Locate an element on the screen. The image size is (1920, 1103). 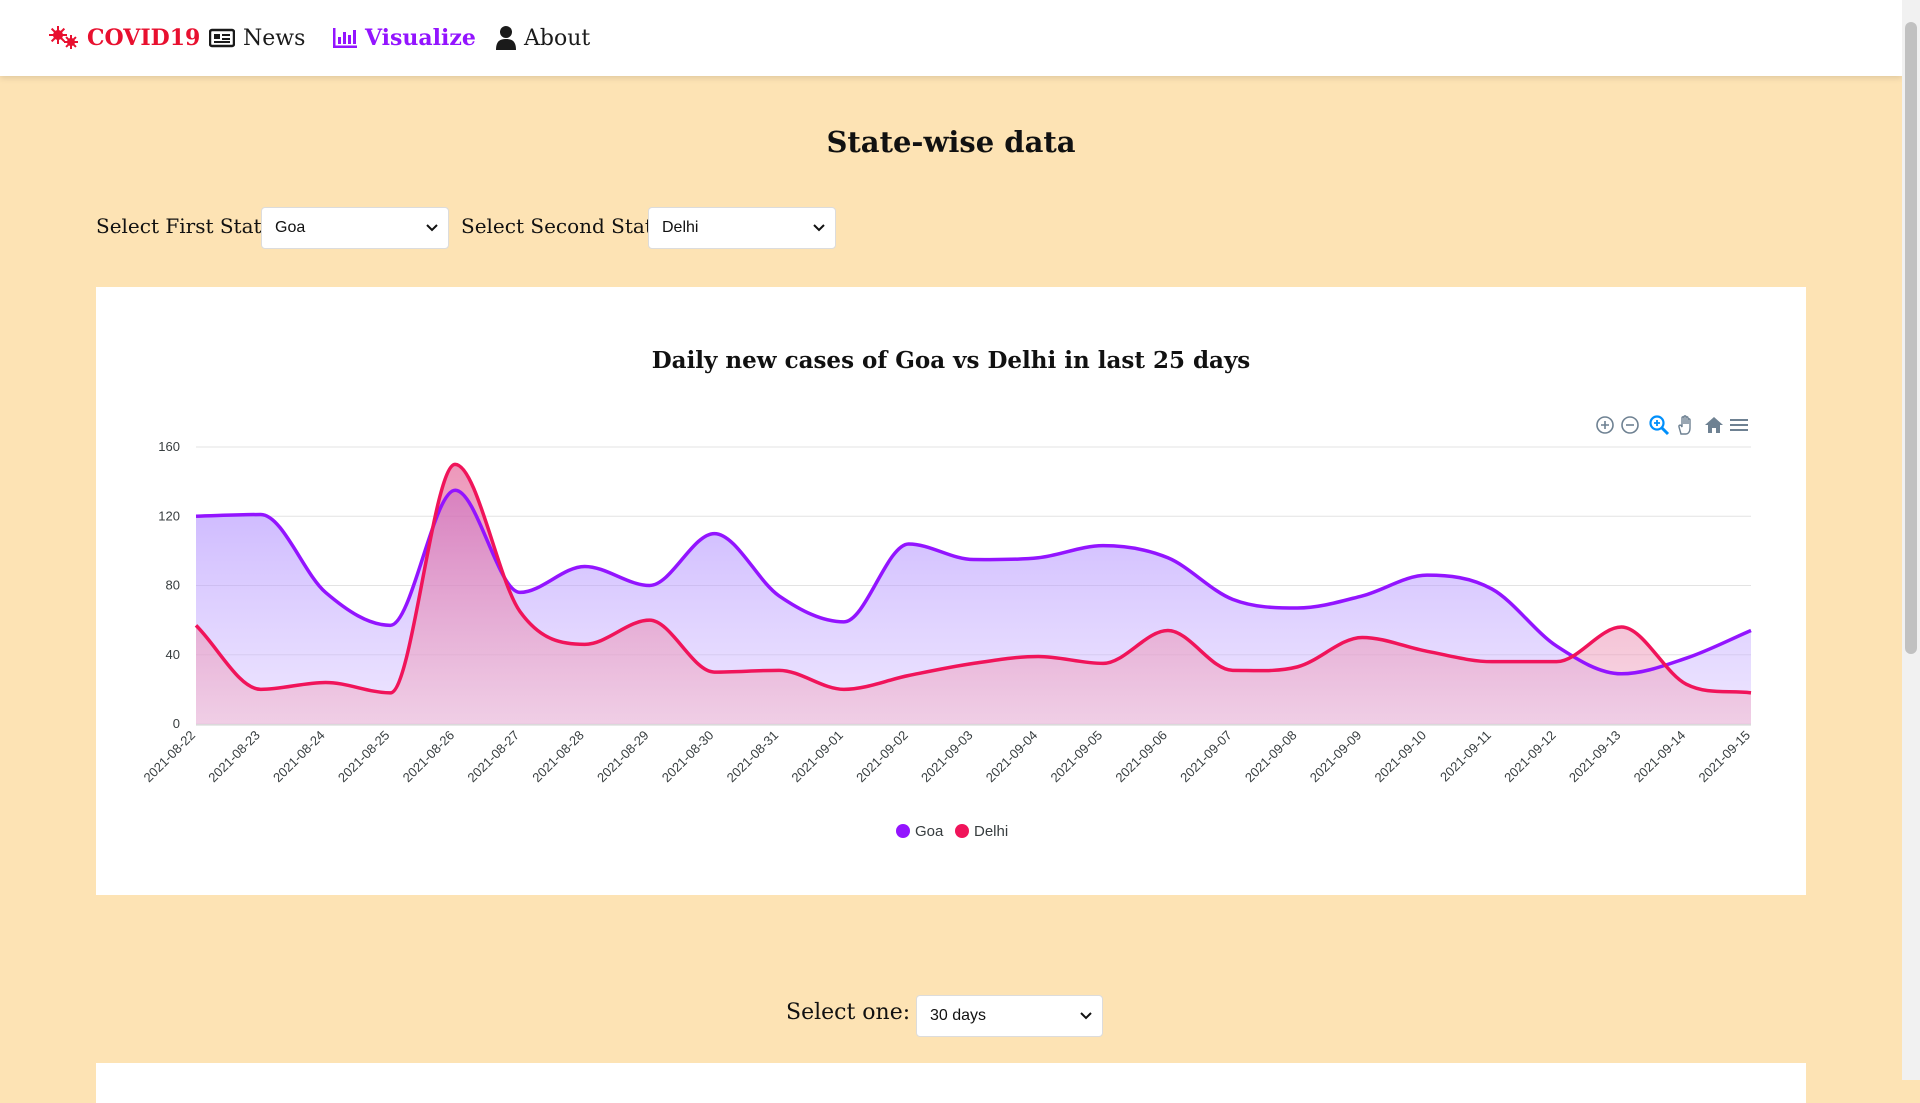
pan-hand-icon is located at coordinates (1686, 425).